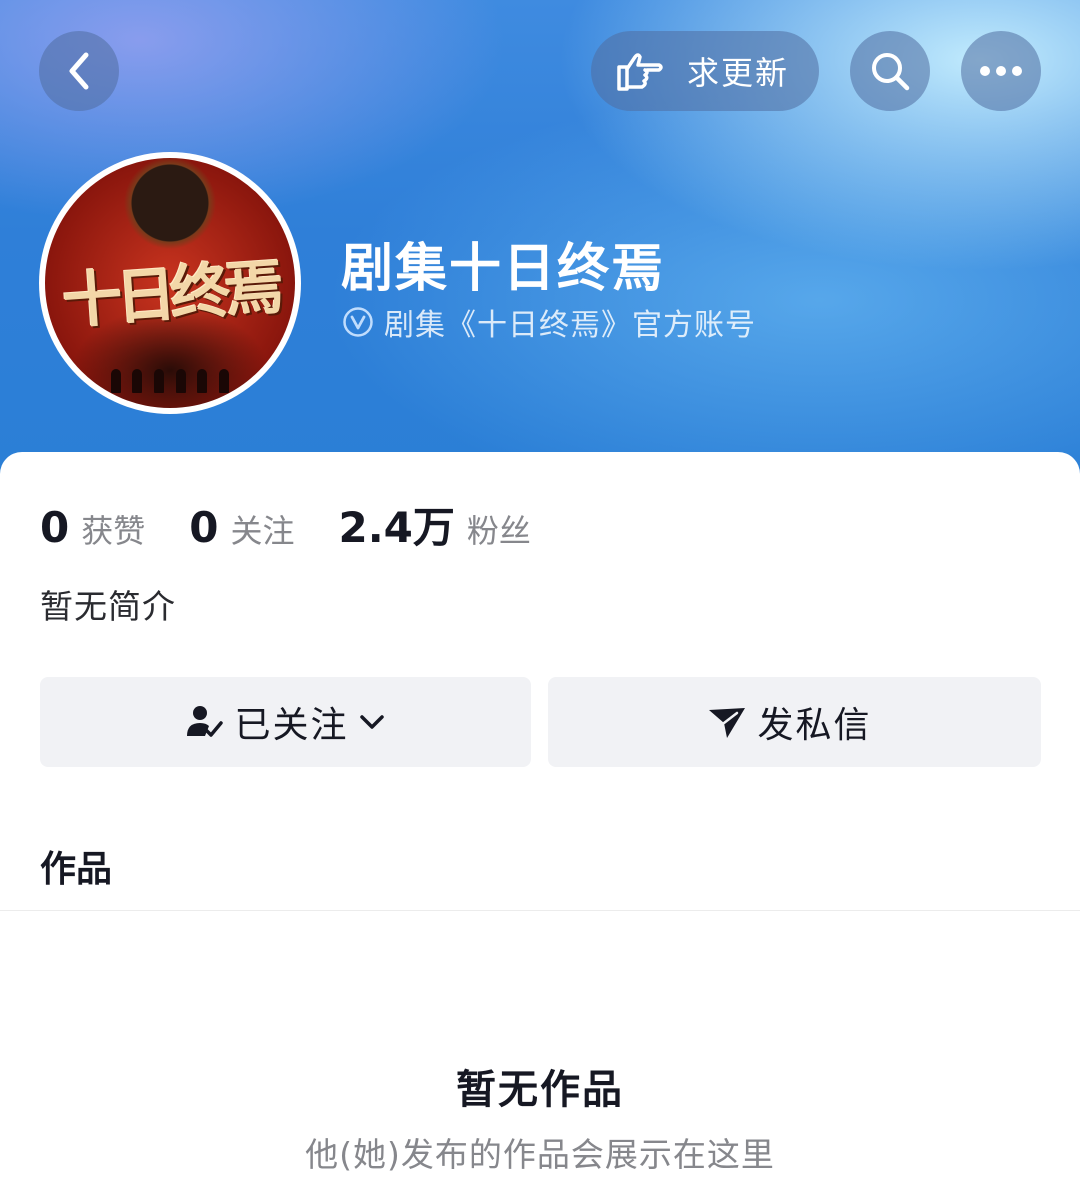  Describe the element at coordinates (113, 531) in the screenshot. I see `stat-label: 获赞` at that location.